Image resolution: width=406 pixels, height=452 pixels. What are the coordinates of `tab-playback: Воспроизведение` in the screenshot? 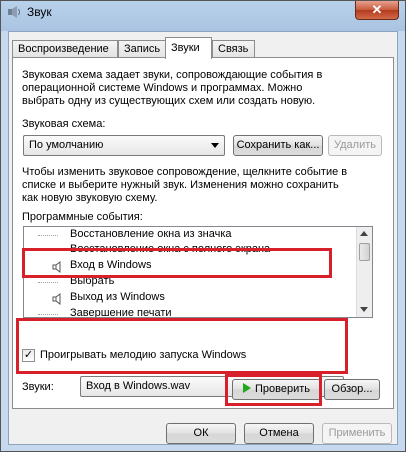 It's located at (65, 49).